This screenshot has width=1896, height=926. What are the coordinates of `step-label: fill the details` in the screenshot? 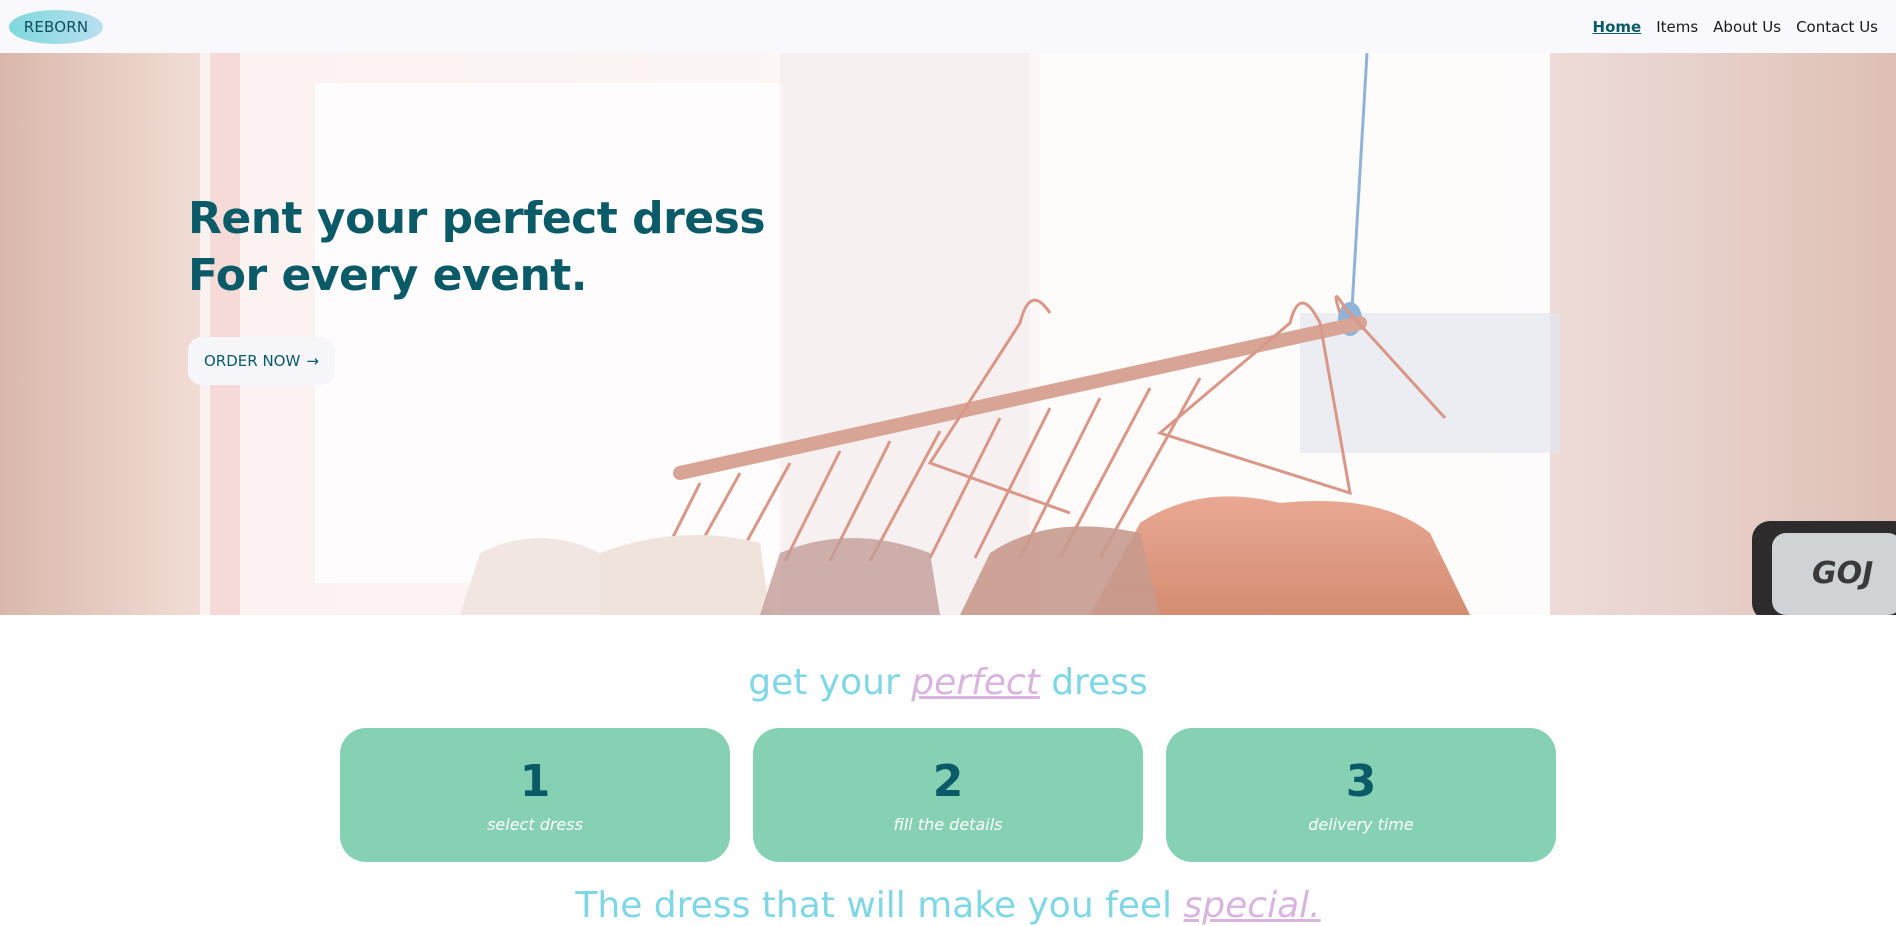 It's located at (948, 824).